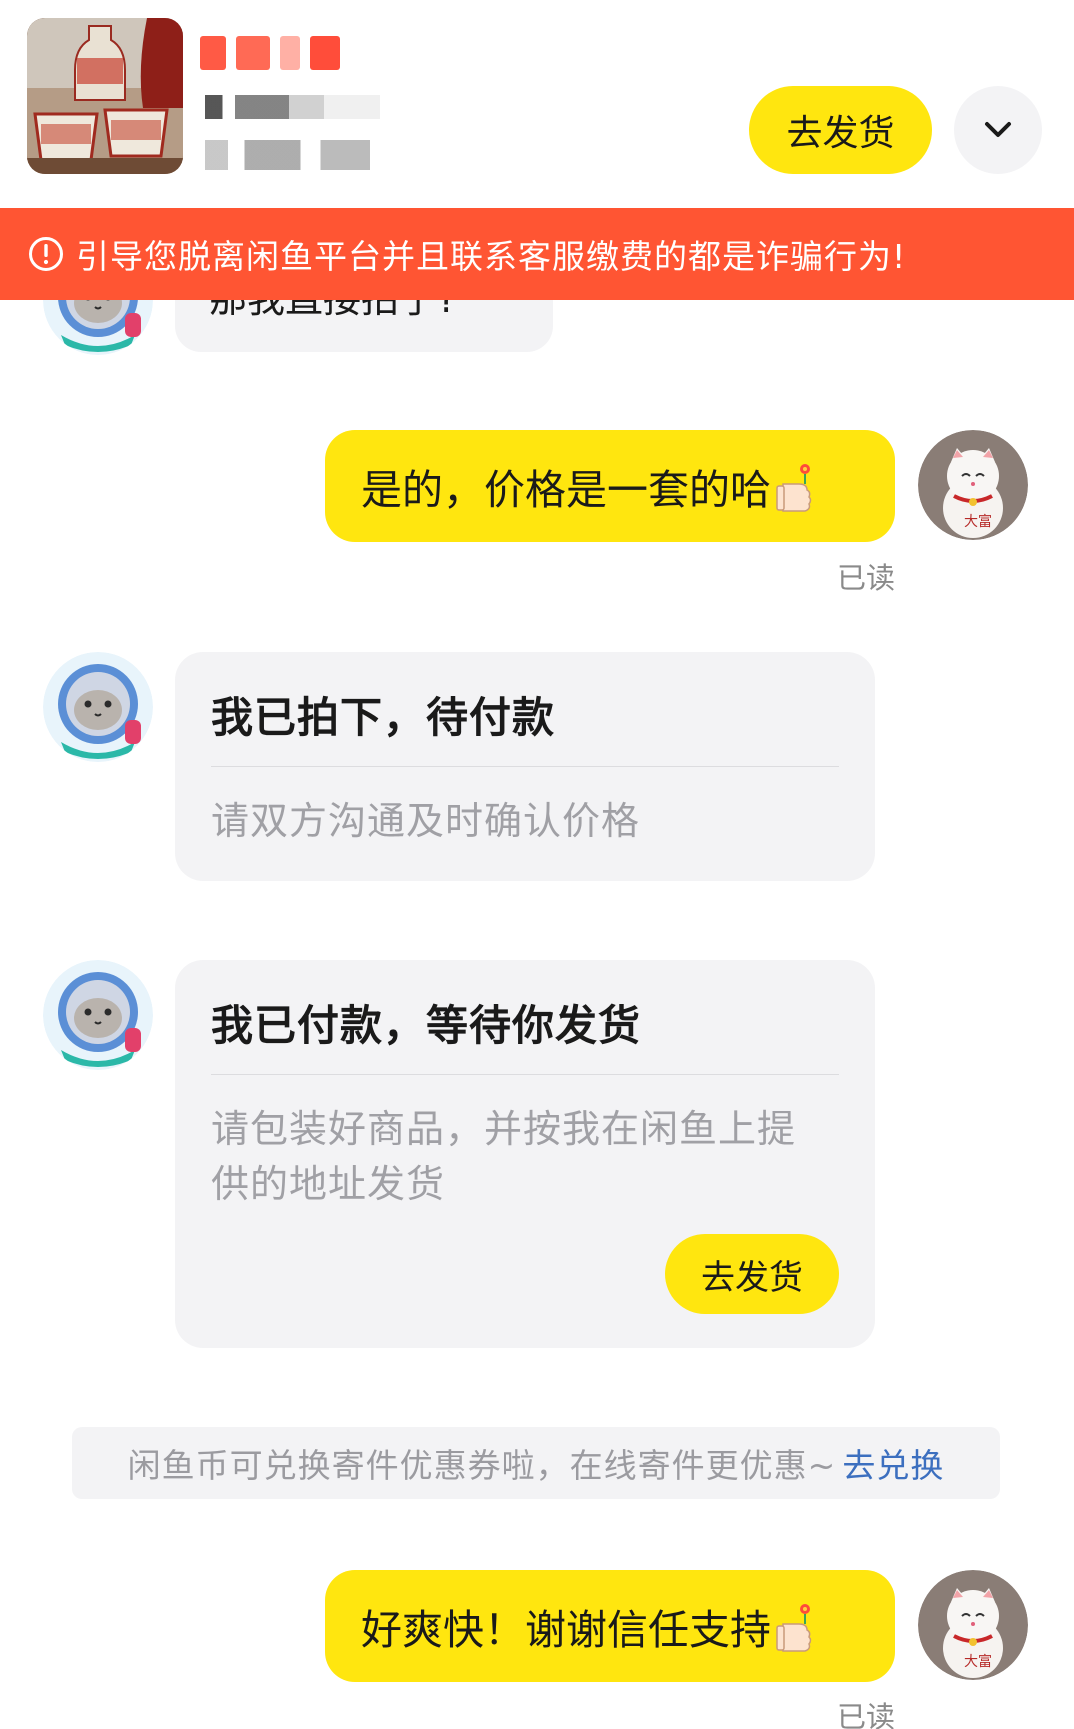 Image resolution: width=1074 pixels, height=1729 pixels. What do you see at coordinates (383, 717) in the screenshot?
I see `card-title: 我已拍下，待付款` at bounding box center [383, 717].